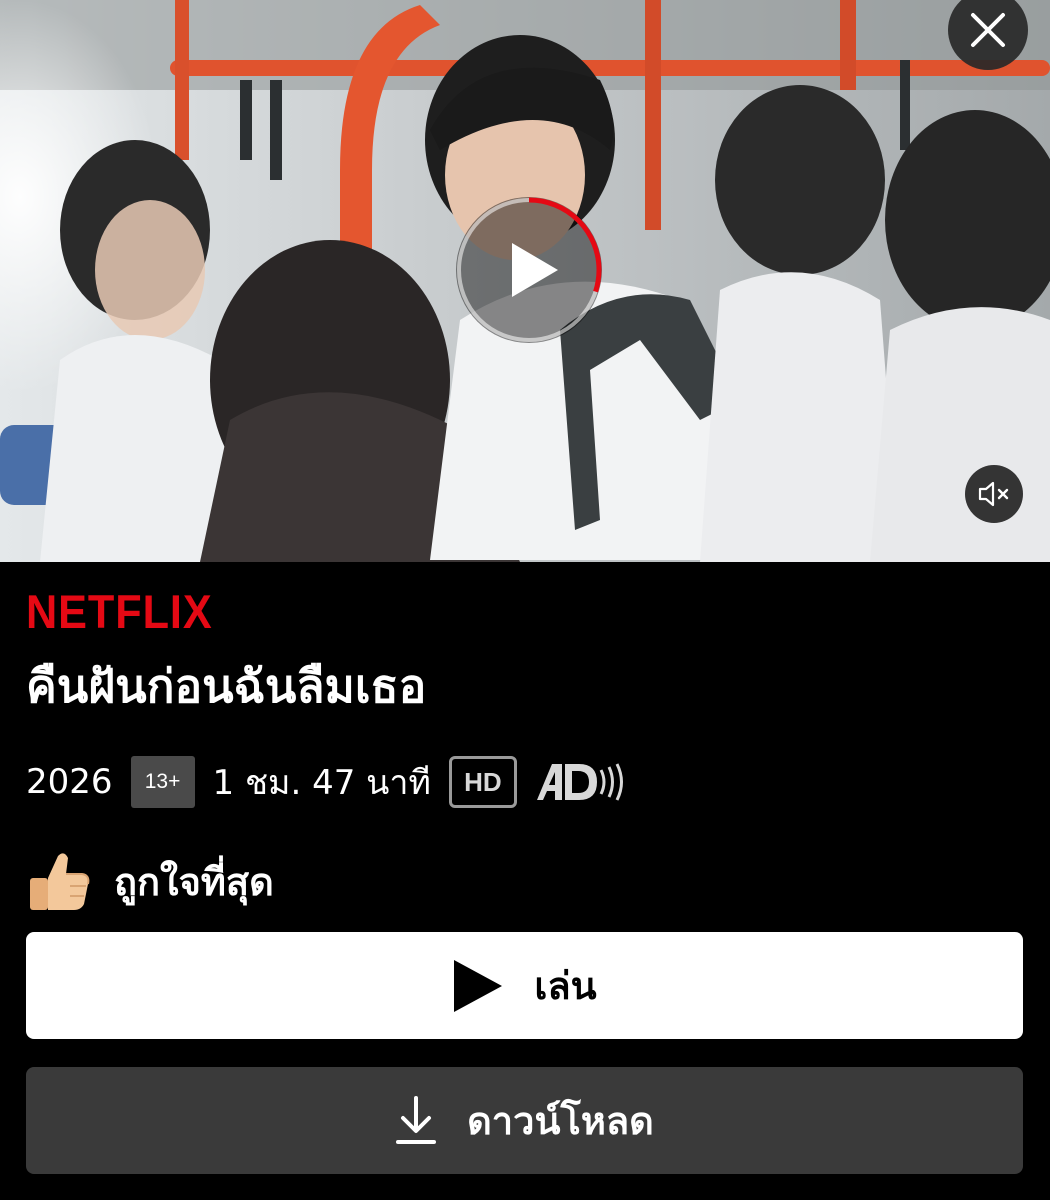 The width and height of the screenshot is (1050, 1200). I want to click on play-button-label: เล่น, so click(565, 986).